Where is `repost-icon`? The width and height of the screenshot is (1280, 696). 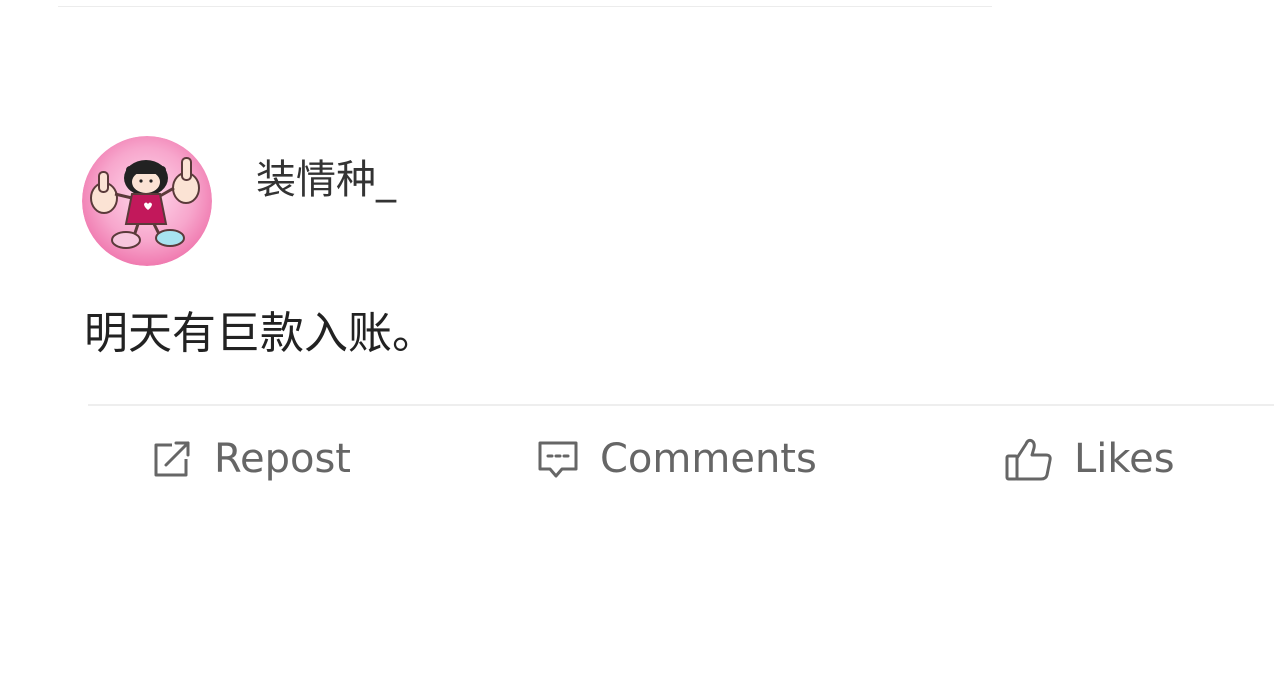 repost-icon is located at coordinates (172, 459).